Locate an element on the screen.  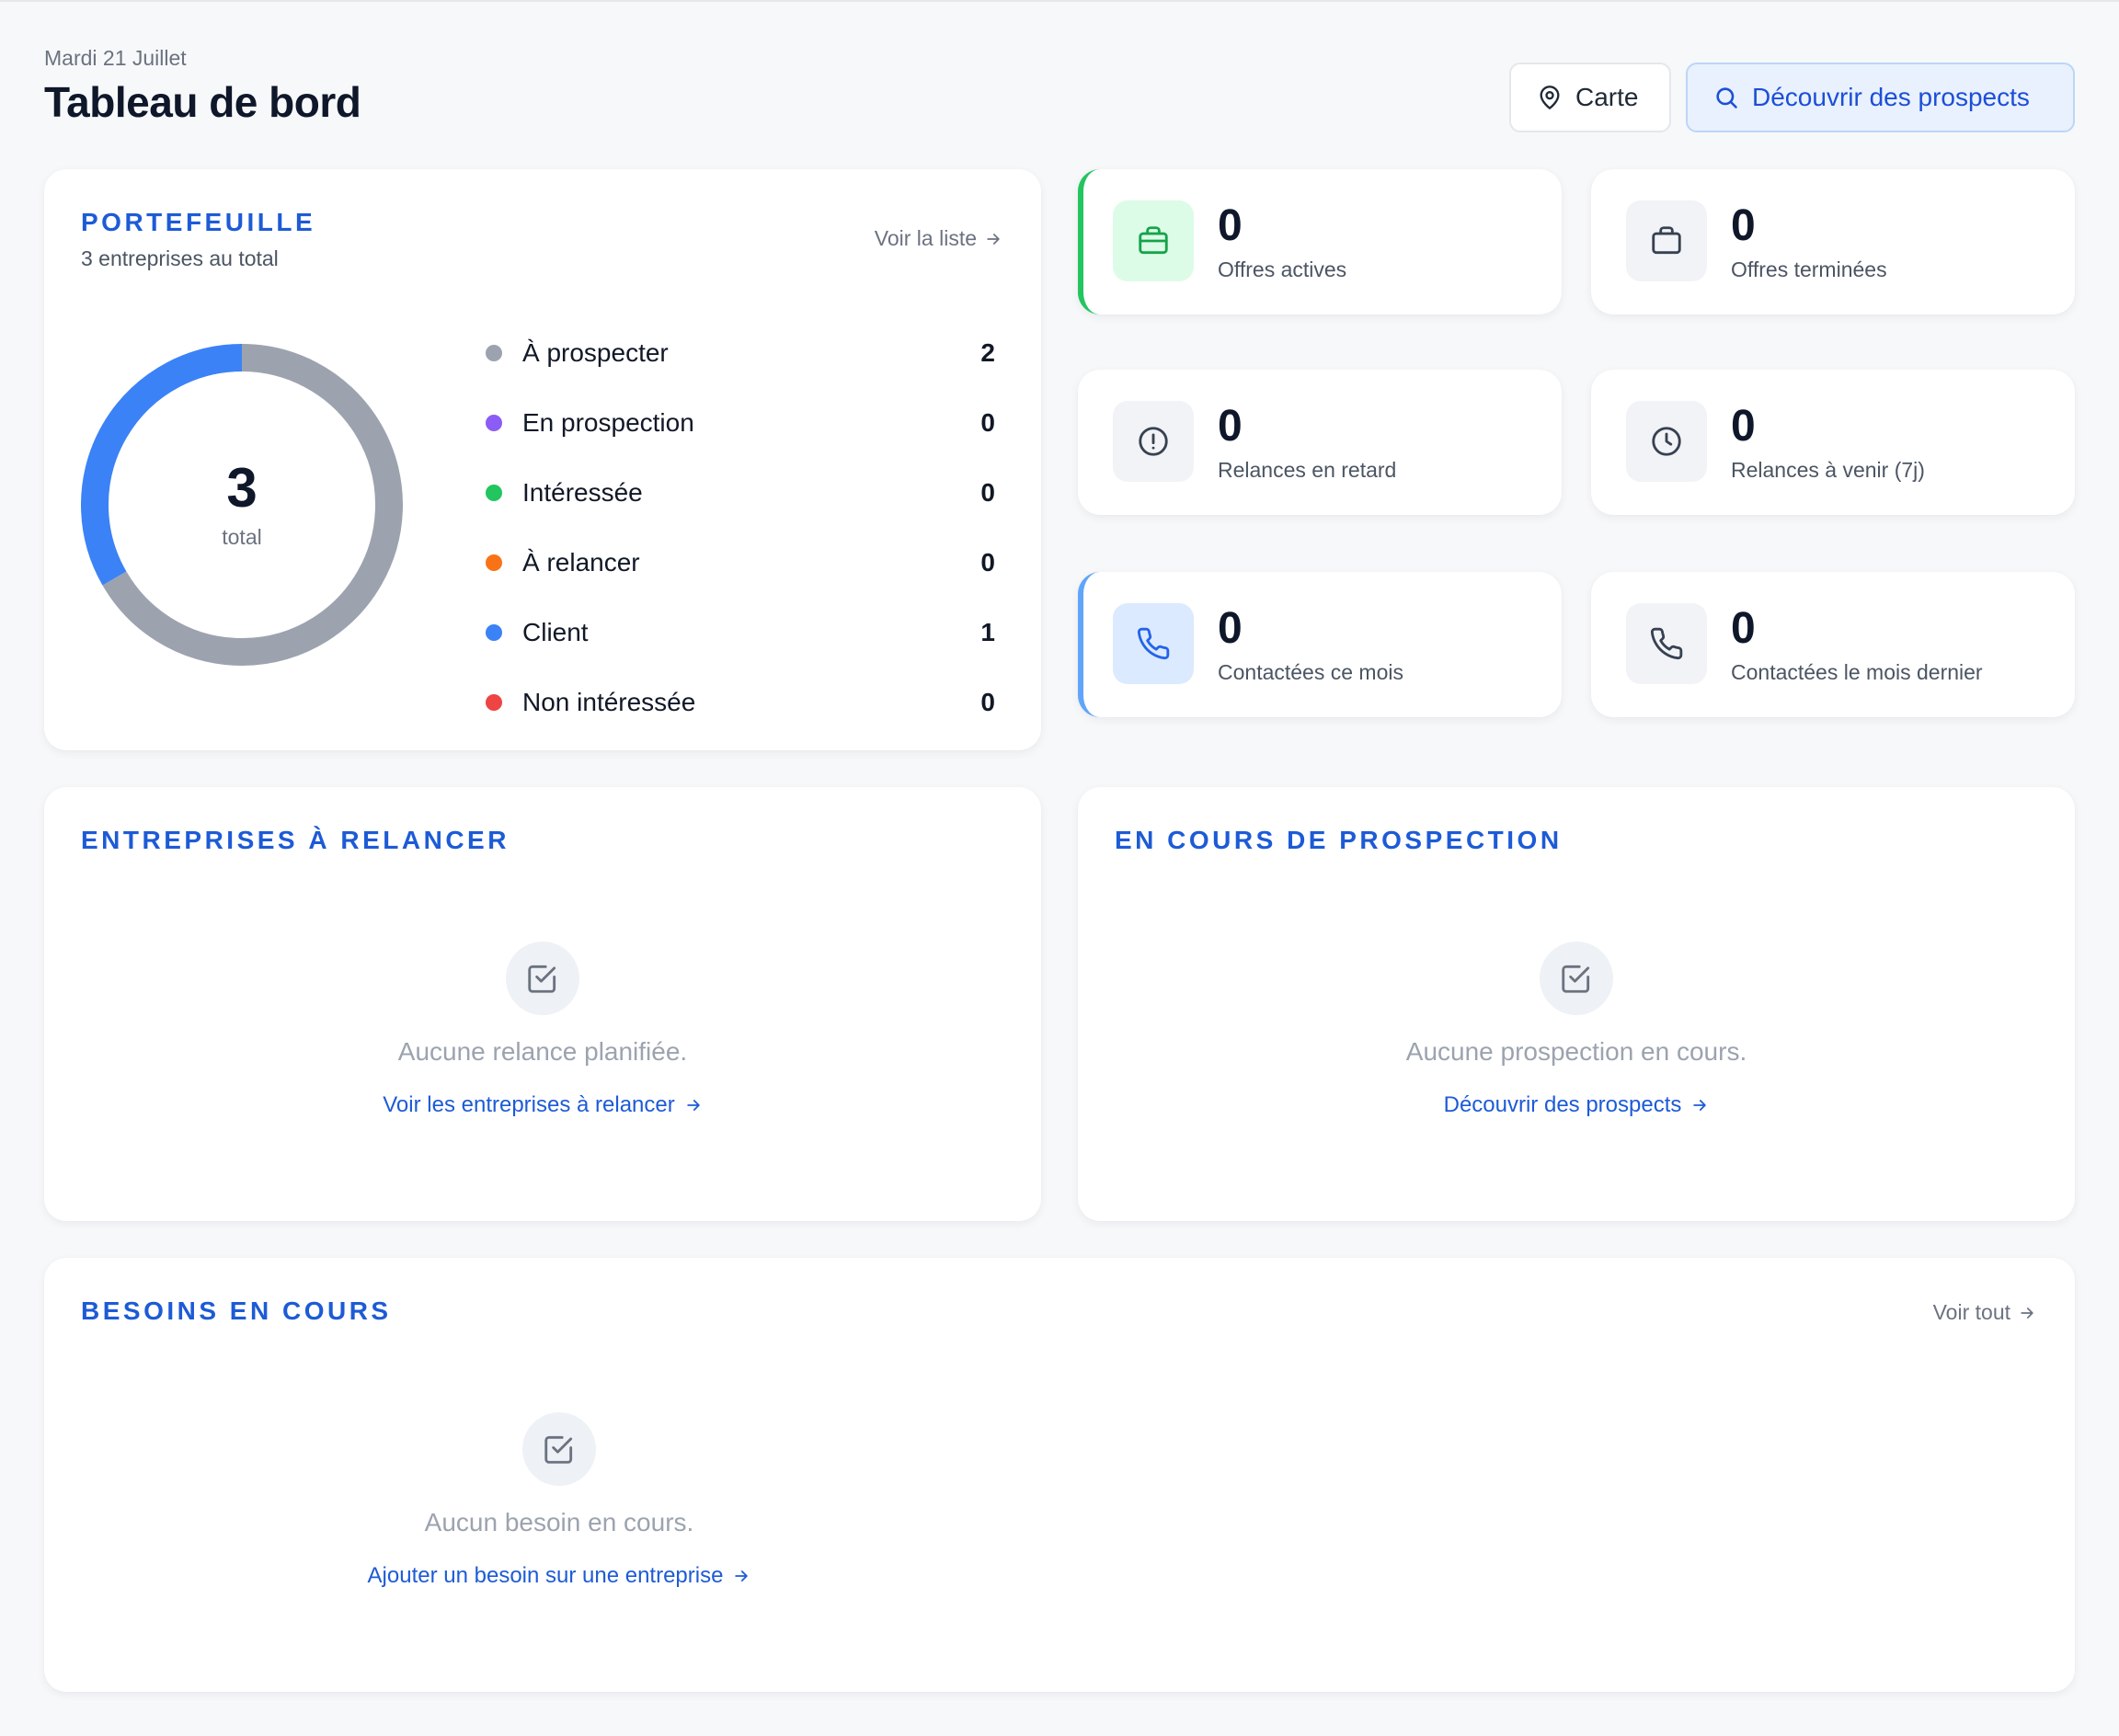
see-all-label: Voir tout is located at coordinates (1971, 1312).